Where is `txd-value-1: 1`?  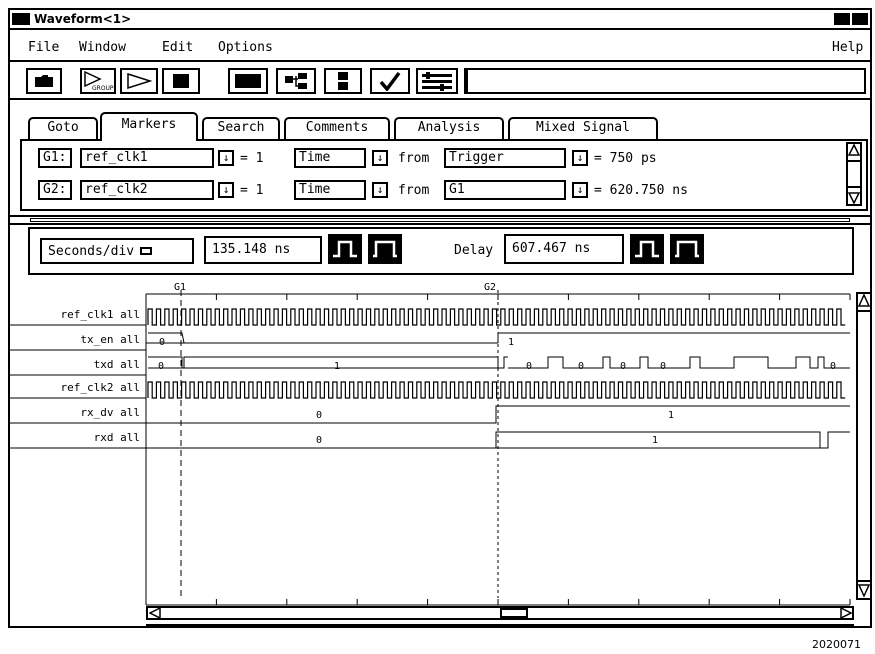
txd-value-1: 1 is located at coordinates (337, 366).